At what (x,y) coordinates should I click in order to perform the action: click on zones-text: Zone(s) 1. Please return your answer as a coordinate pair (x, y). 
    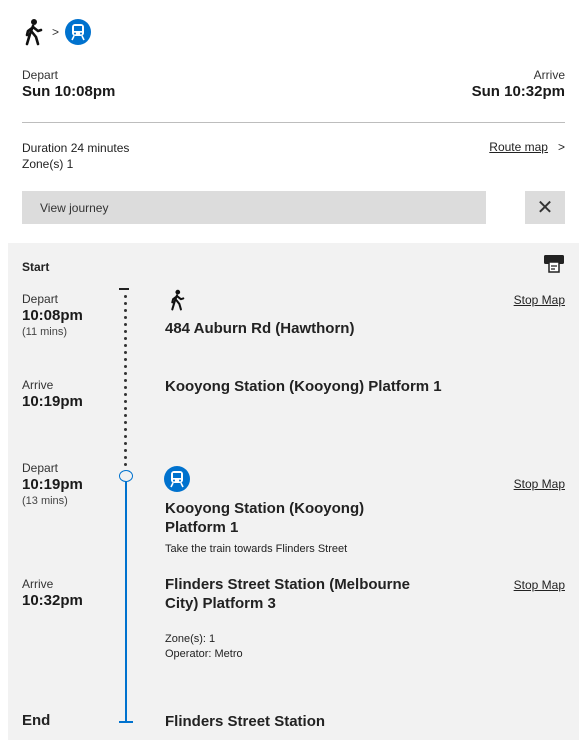
    Looking at the image, I should click on (48, 164).